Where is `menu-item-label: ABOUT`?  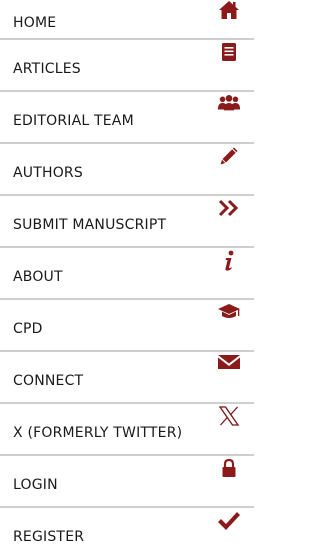
menu-item-label: ABOUT is located at coordinates (38, 277).